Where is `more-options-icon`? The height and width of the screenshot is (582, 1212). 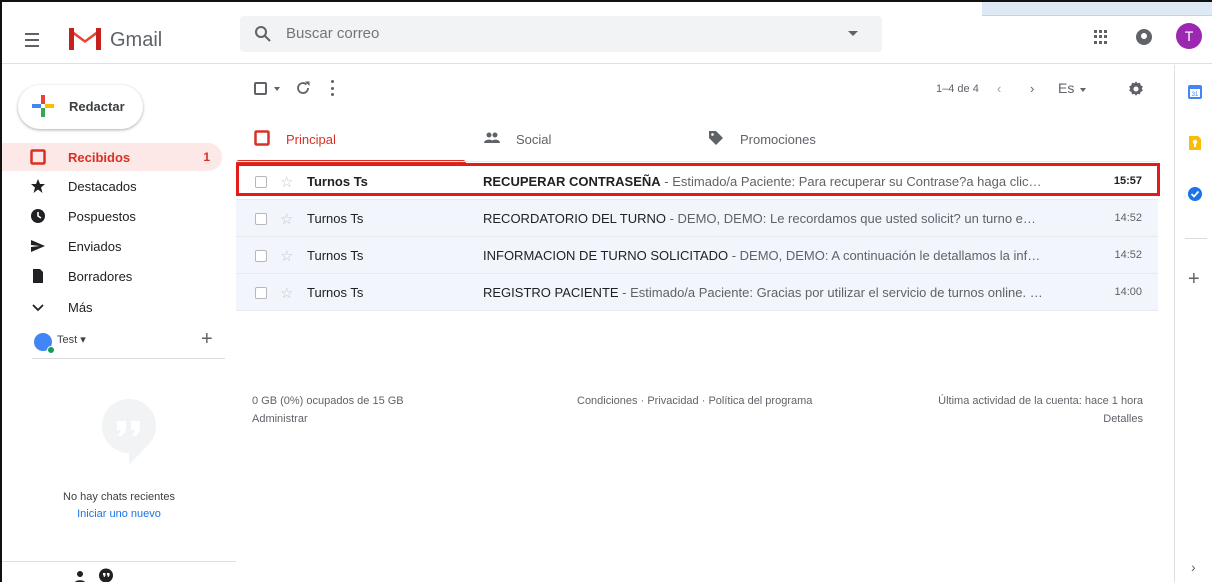 more-options-icon is located at coordinates (333, 88).